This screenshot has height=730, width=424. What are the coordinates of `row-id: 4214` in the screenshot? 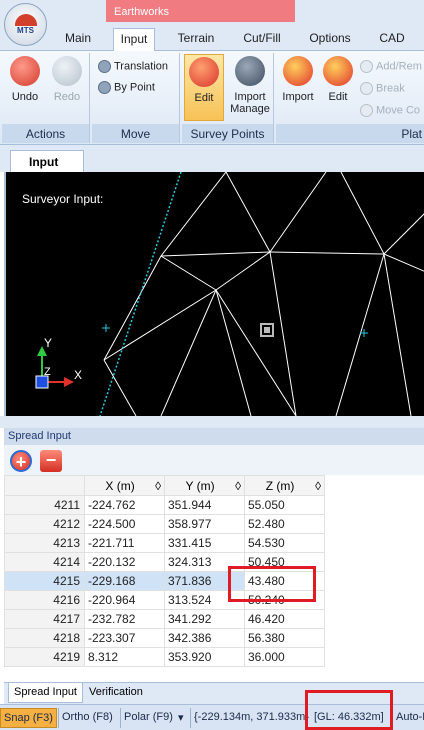 It's located at (44, 562).